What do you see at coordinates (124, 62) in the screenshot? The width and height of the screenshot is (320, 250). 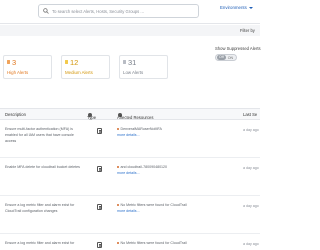 I see `low-severity-icon` at bounding box center [124, 62].